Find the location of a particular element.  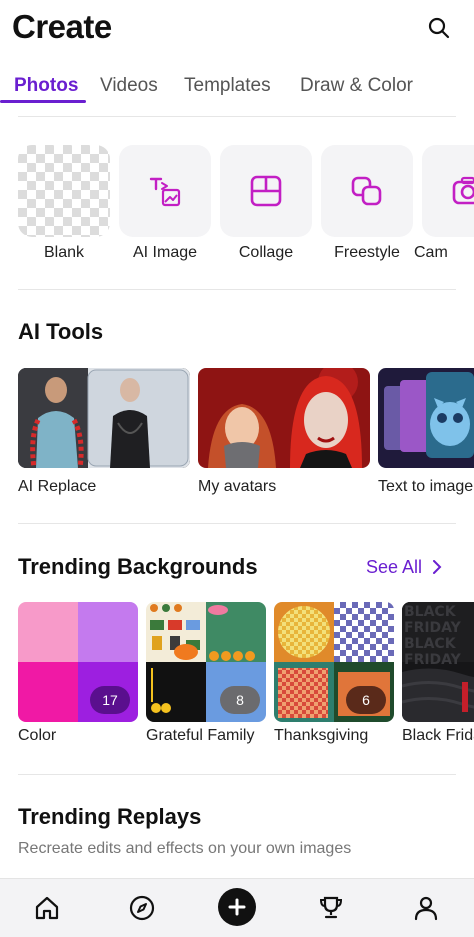

create-item-label: AI Image is located at coordinates (165, 252).